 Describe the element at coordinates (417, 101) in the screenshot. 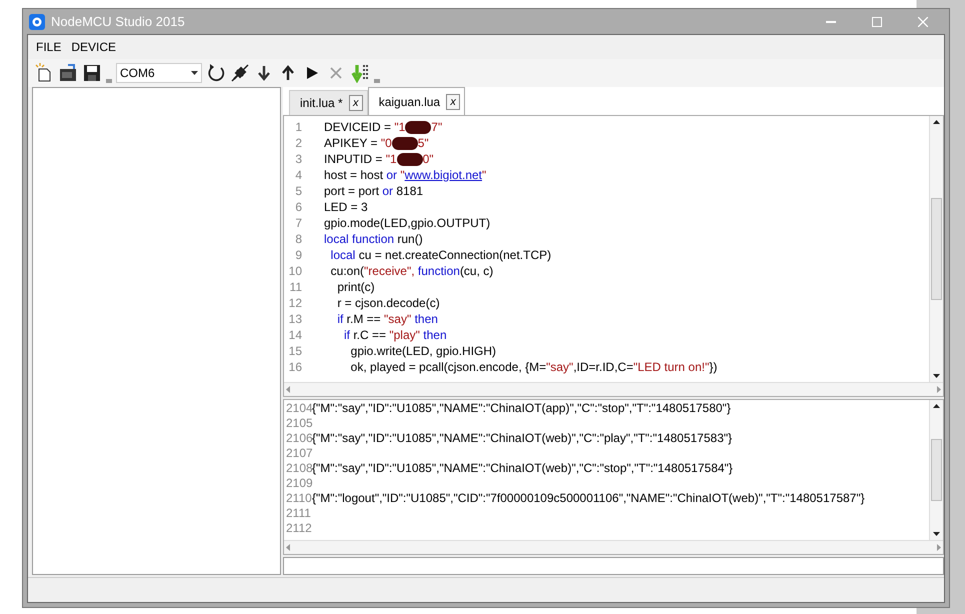

I see `file-tab: kaiguan.lua x` at that location.